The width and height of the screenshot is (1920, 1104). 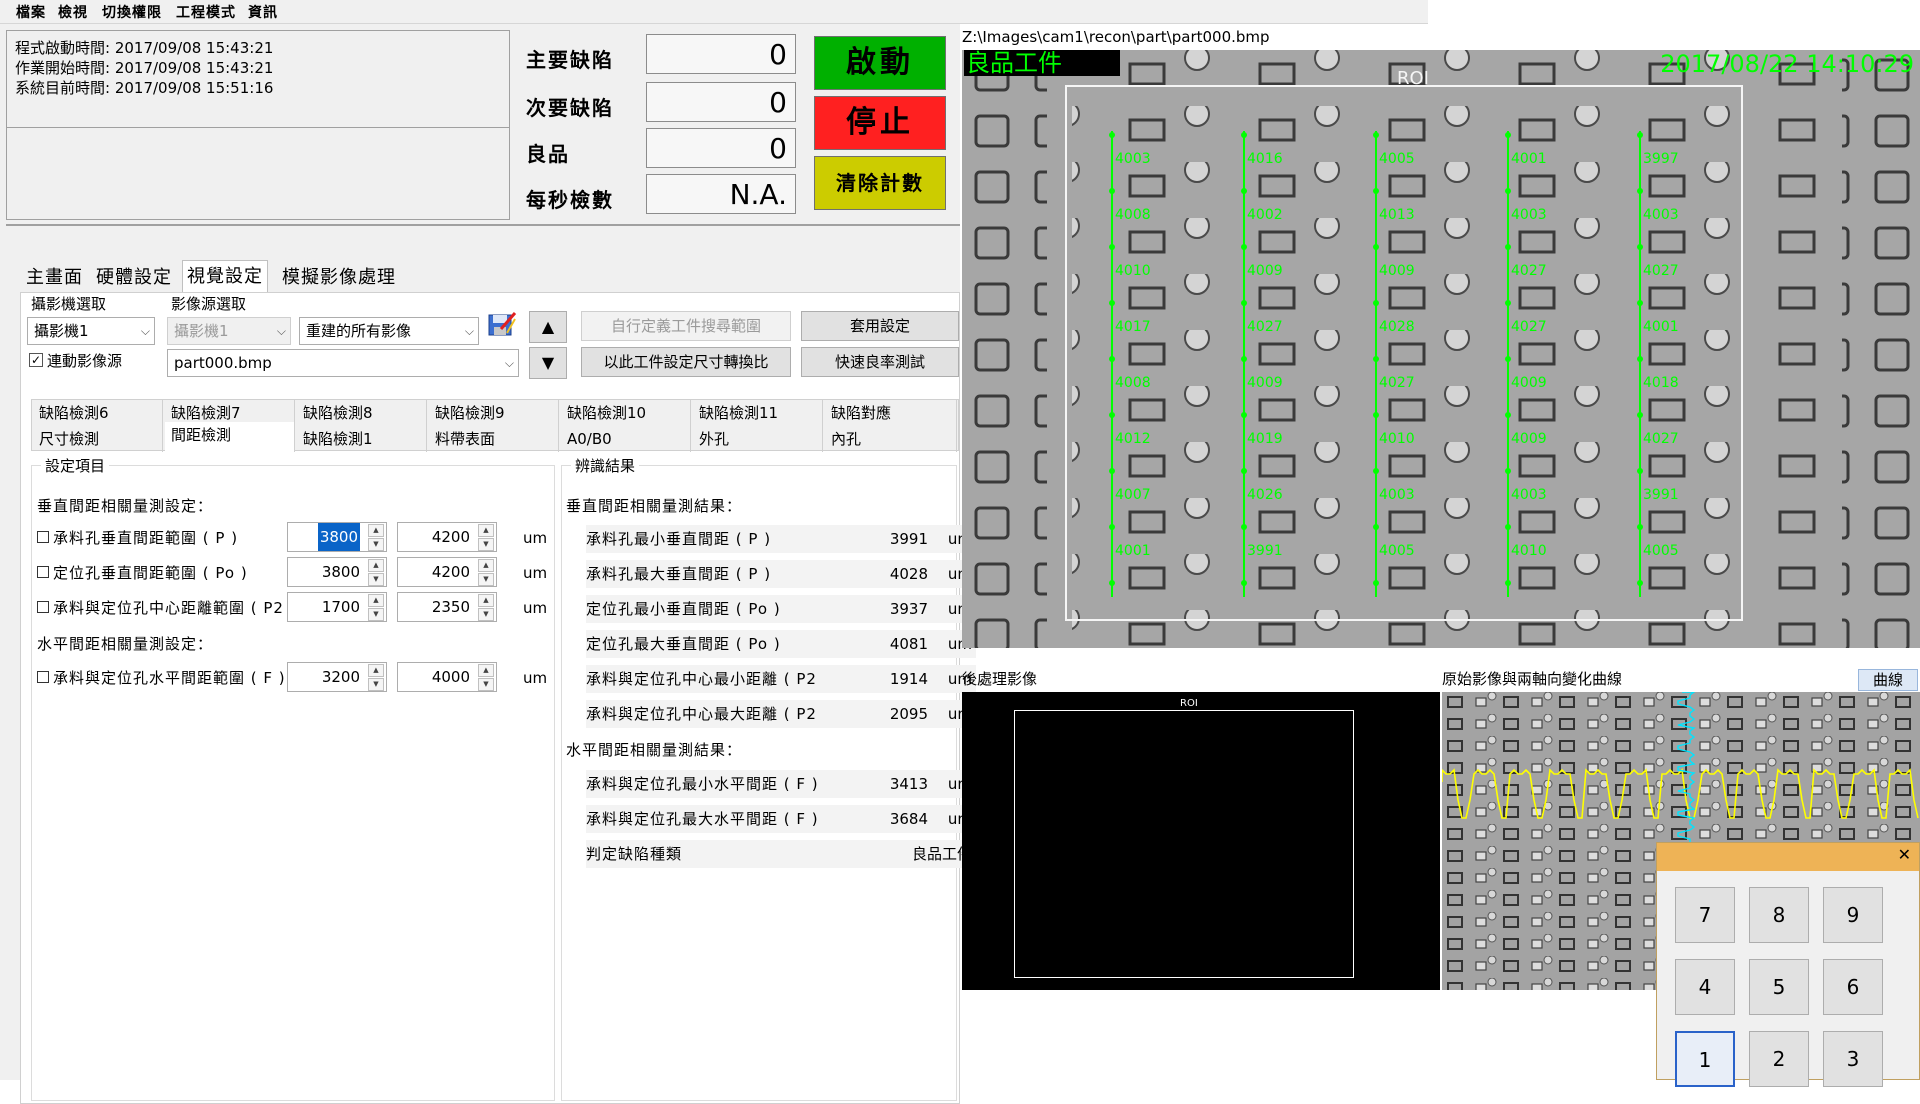 I want to click on result-value: 4028, so click(x=908, y=574).